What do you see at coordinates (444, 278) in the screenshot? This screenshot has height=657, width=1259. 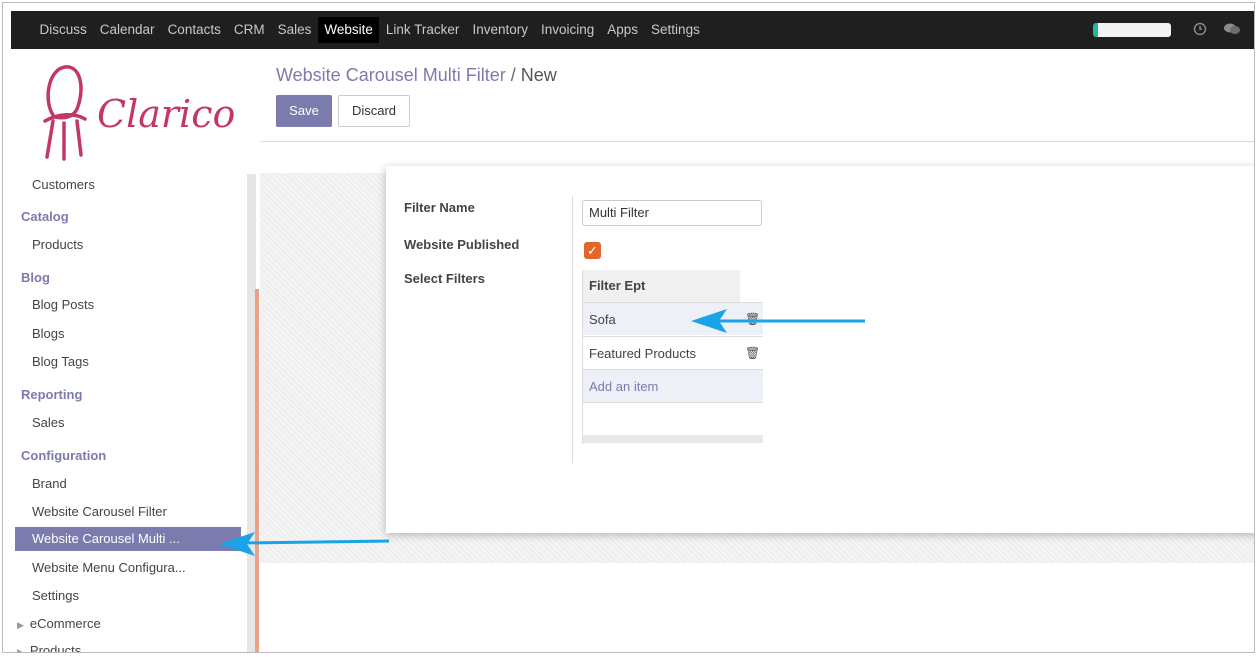 I see `select-filters-label: Select Filters` at bounding box center [444, 278].